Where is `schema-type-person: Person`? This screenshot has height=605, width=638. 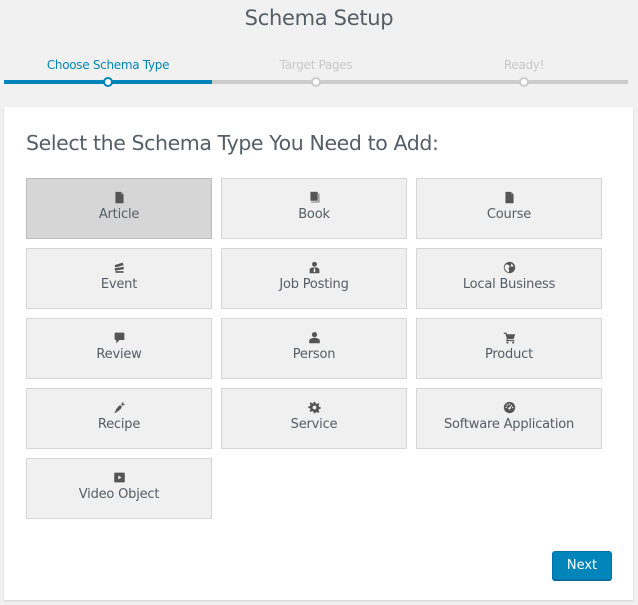
schema-type-person: Person is located at coordinates (314, 348).